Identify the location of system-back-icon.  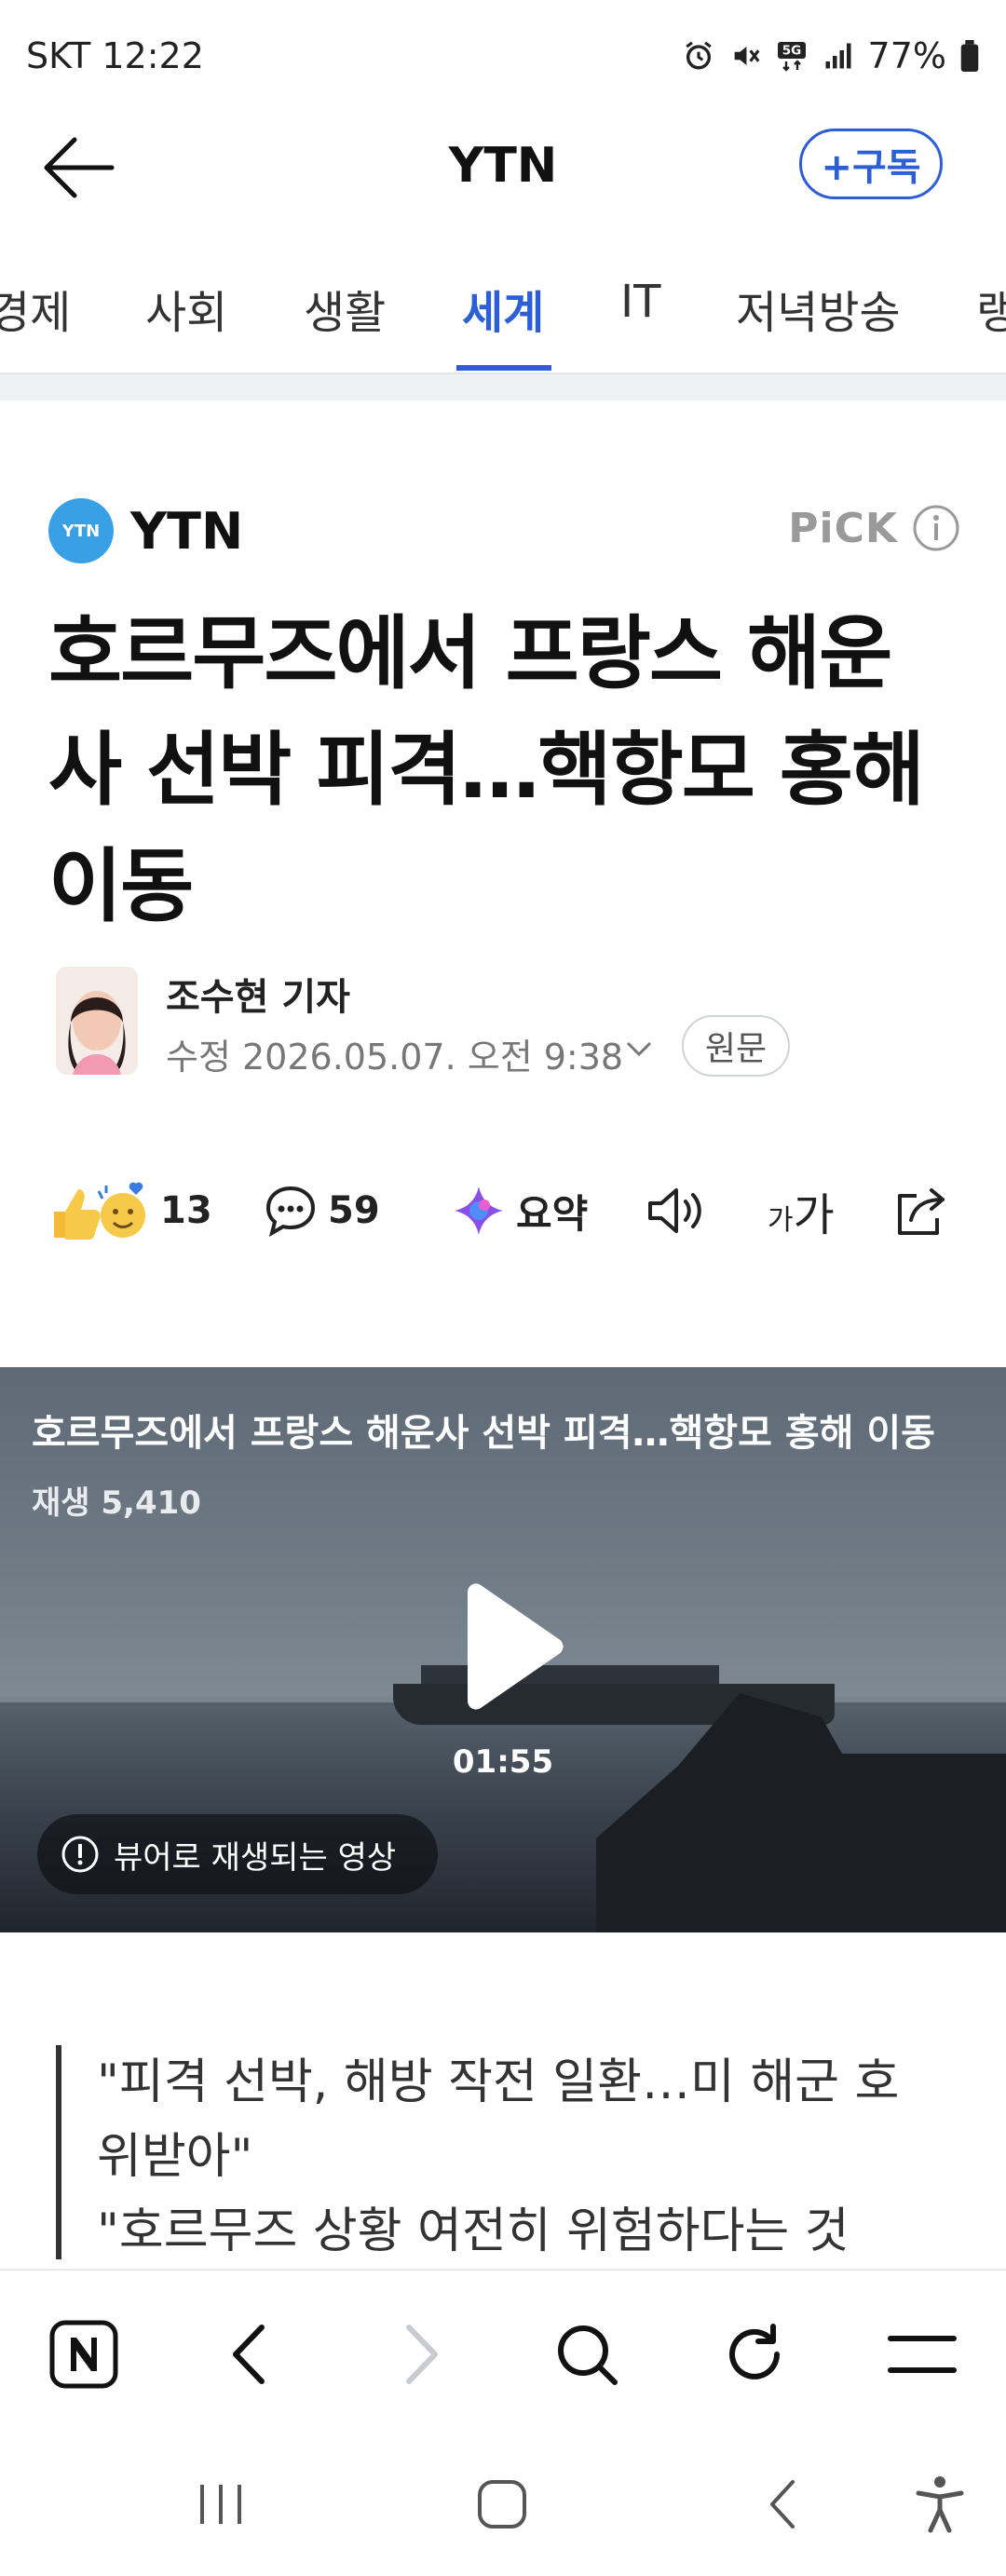
(782, 2504).